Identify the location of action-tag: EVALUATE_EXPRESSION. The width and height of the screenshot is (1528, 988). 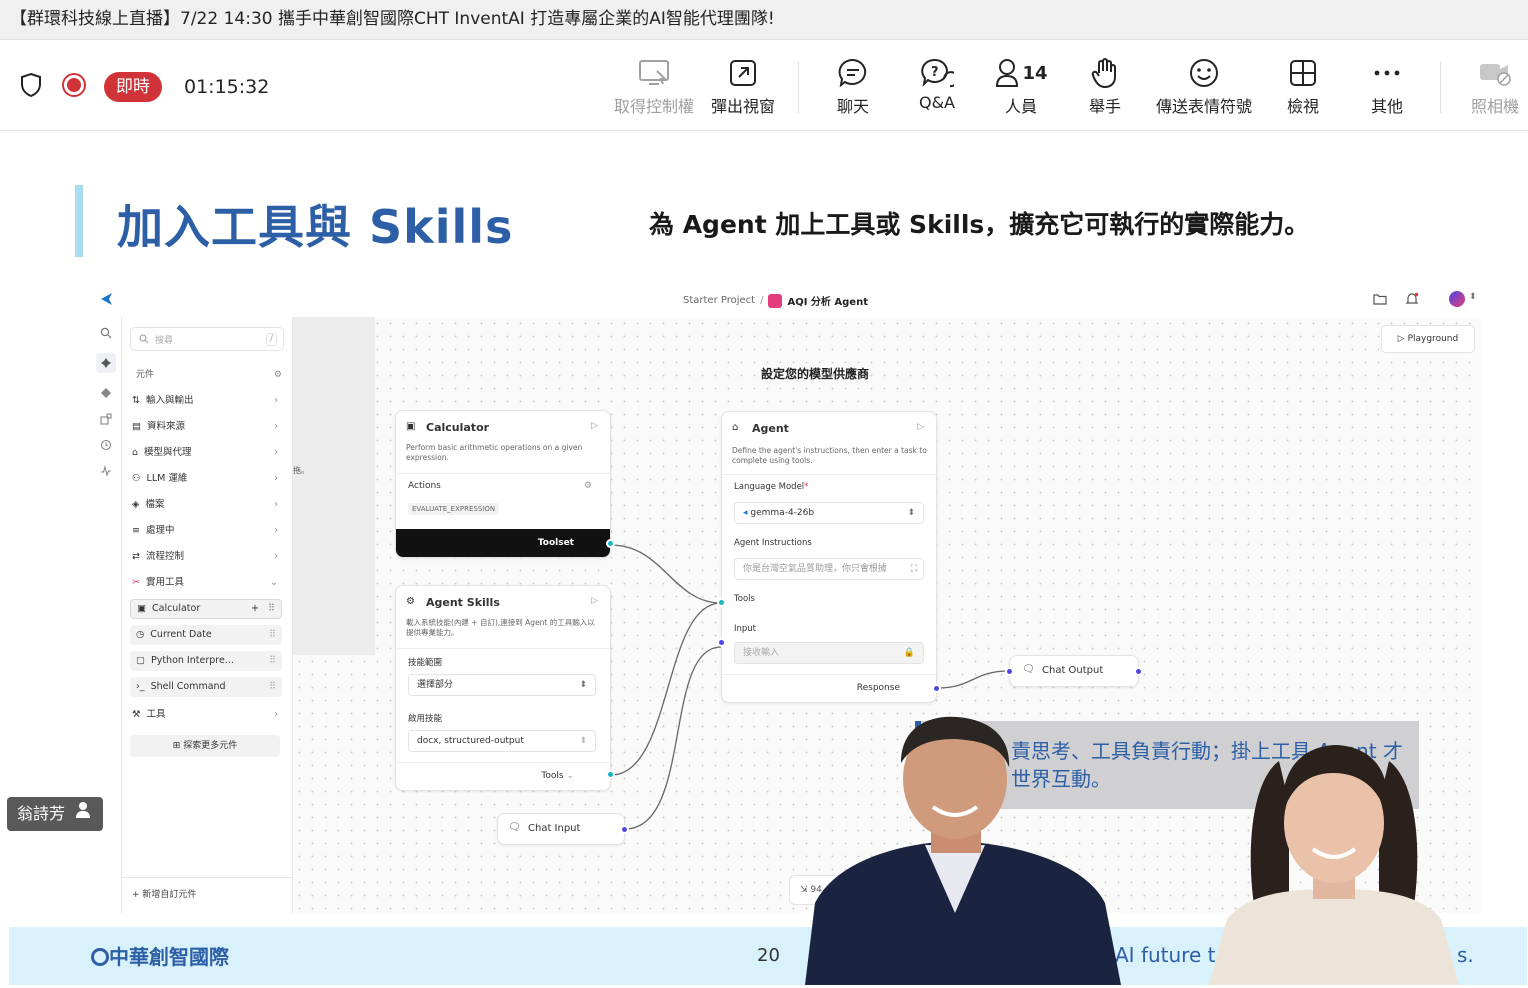
(454, 509).